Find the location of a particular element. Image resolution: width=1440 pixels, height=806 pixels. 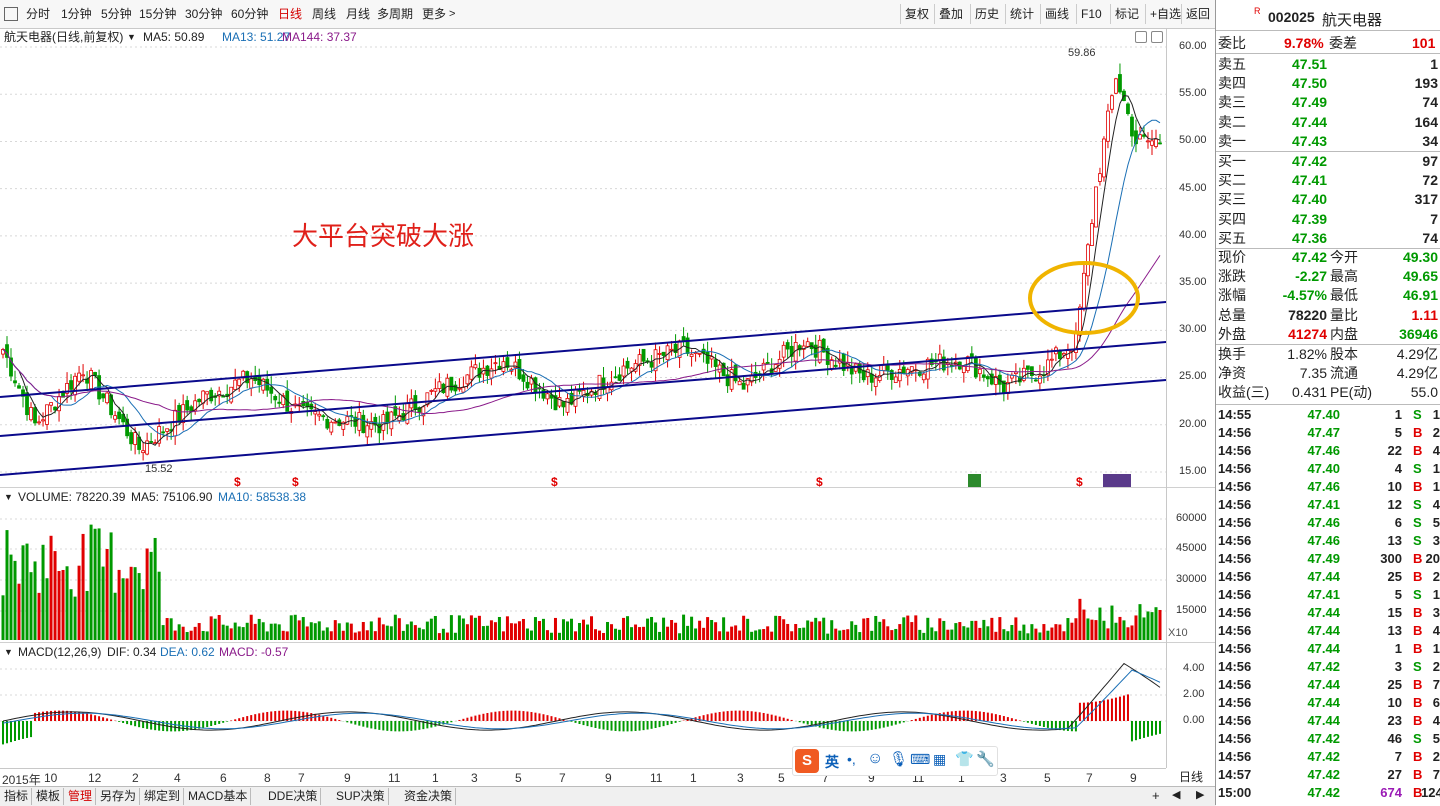

add-tab-icon: + is located at coordinates (1156, 795).